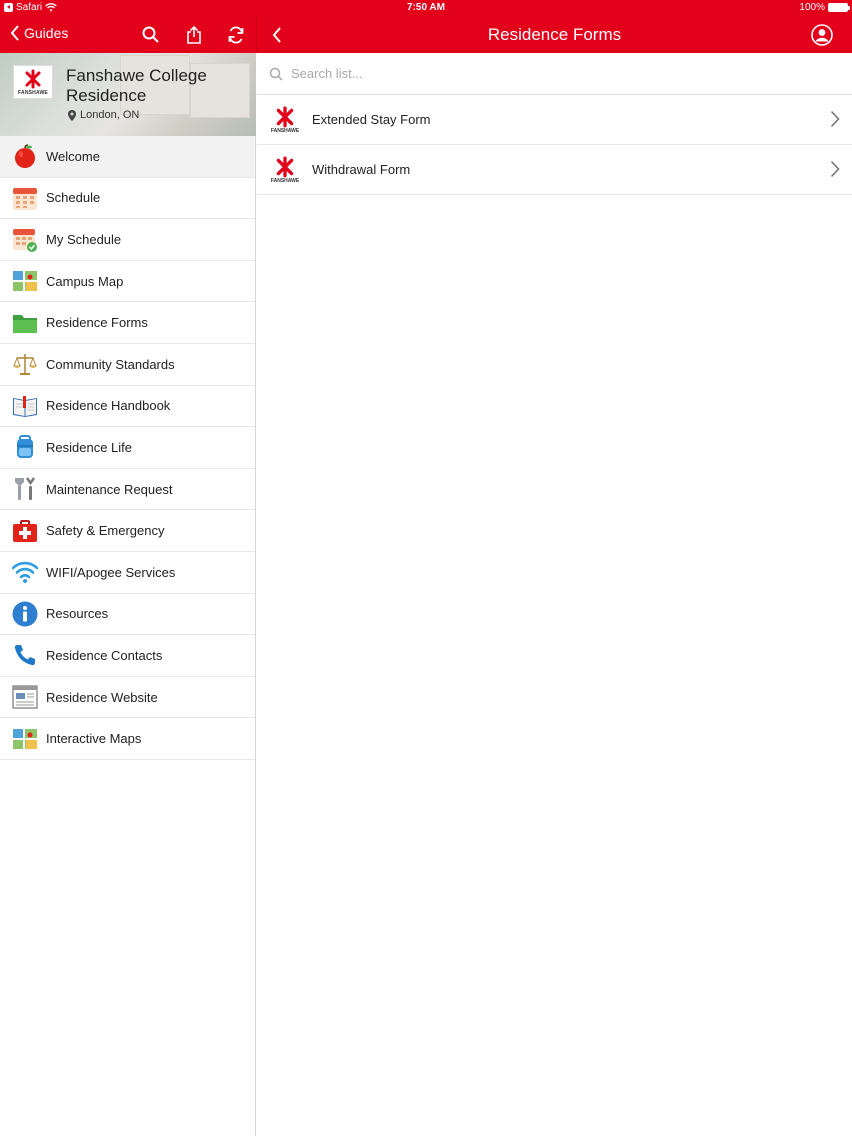 This screenshot has height=1136, width=852. Describe the element at coordinates (111, 572) in the screenshot. I see `sidebar-item-label: WIFI/Apogee Services` at that location.